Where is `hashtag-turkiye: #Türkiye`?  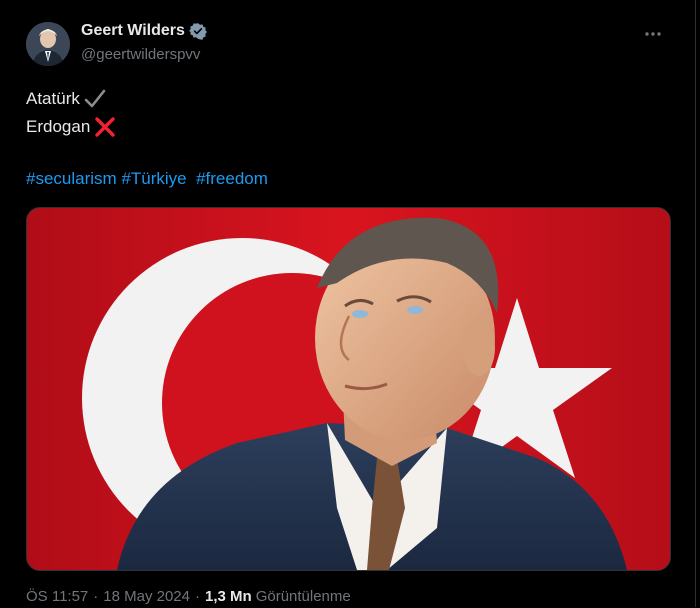 hashtag-turkiye: #Türkiye is located at coordinates (153, 178).